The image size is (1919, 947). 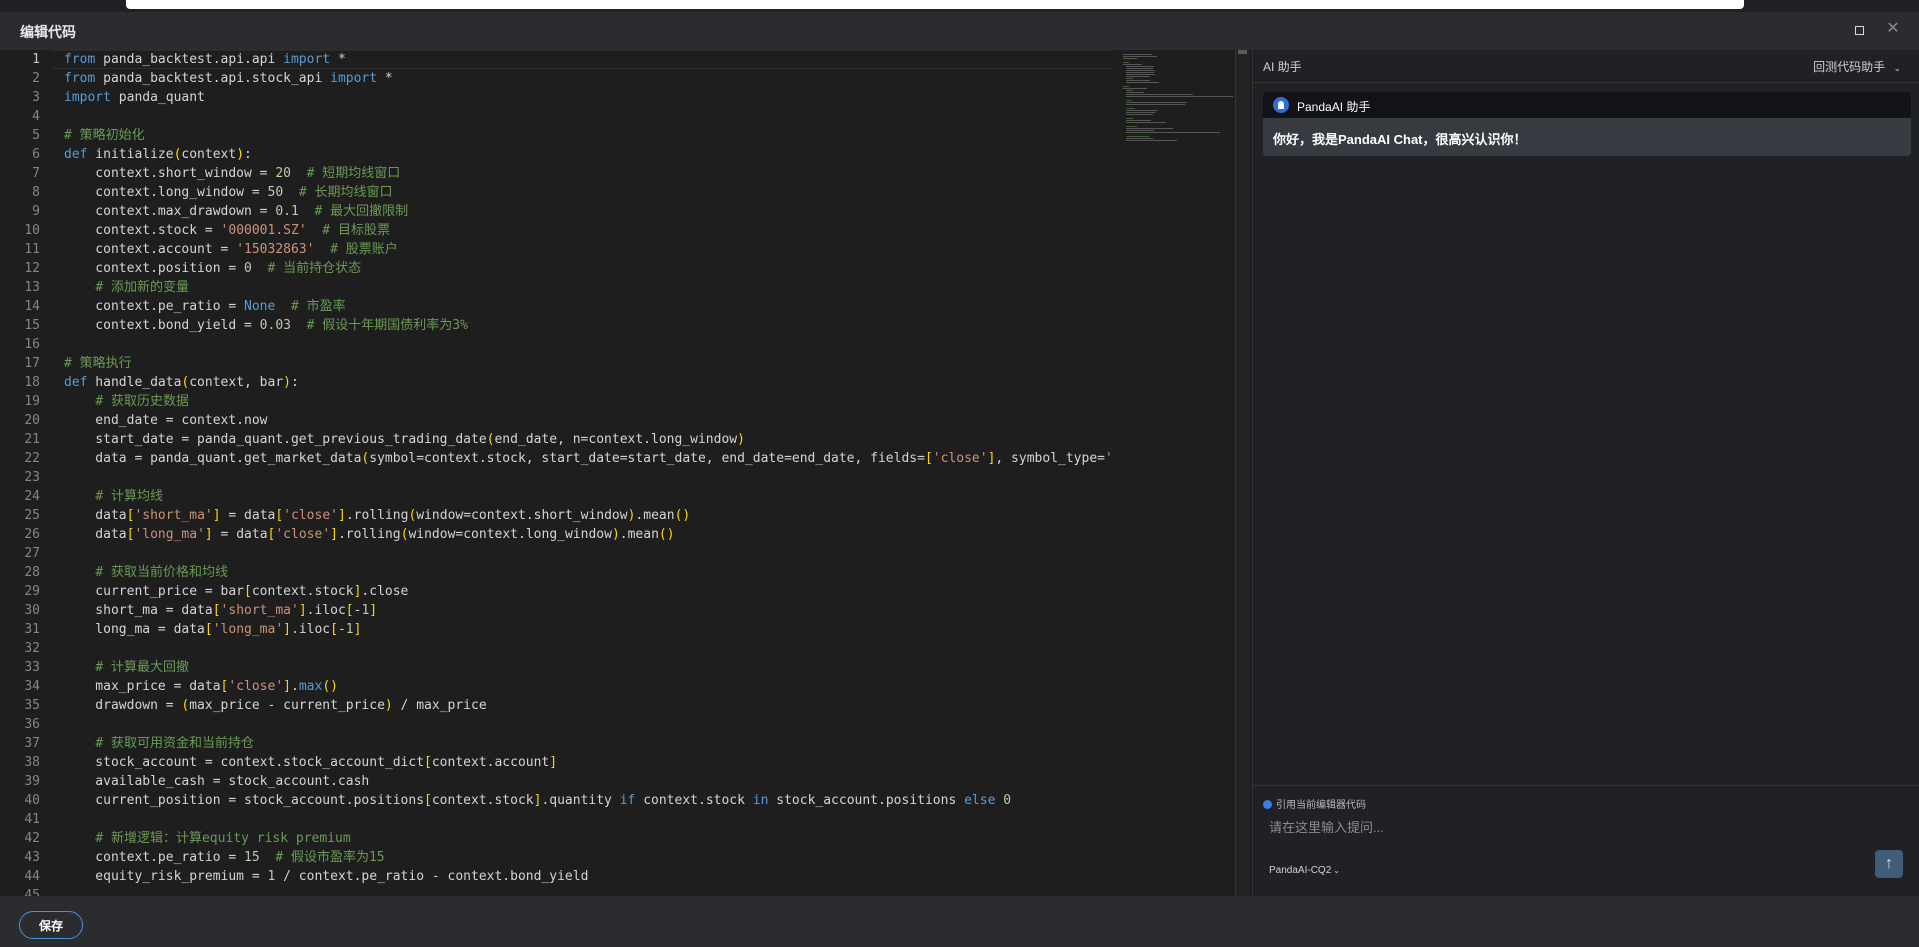 What do you see at coordinates (228, 192) in the screenshot?
I see `code-text: context.long_window = 50 # 长期均线窗口` at bounding box center [228, 192].